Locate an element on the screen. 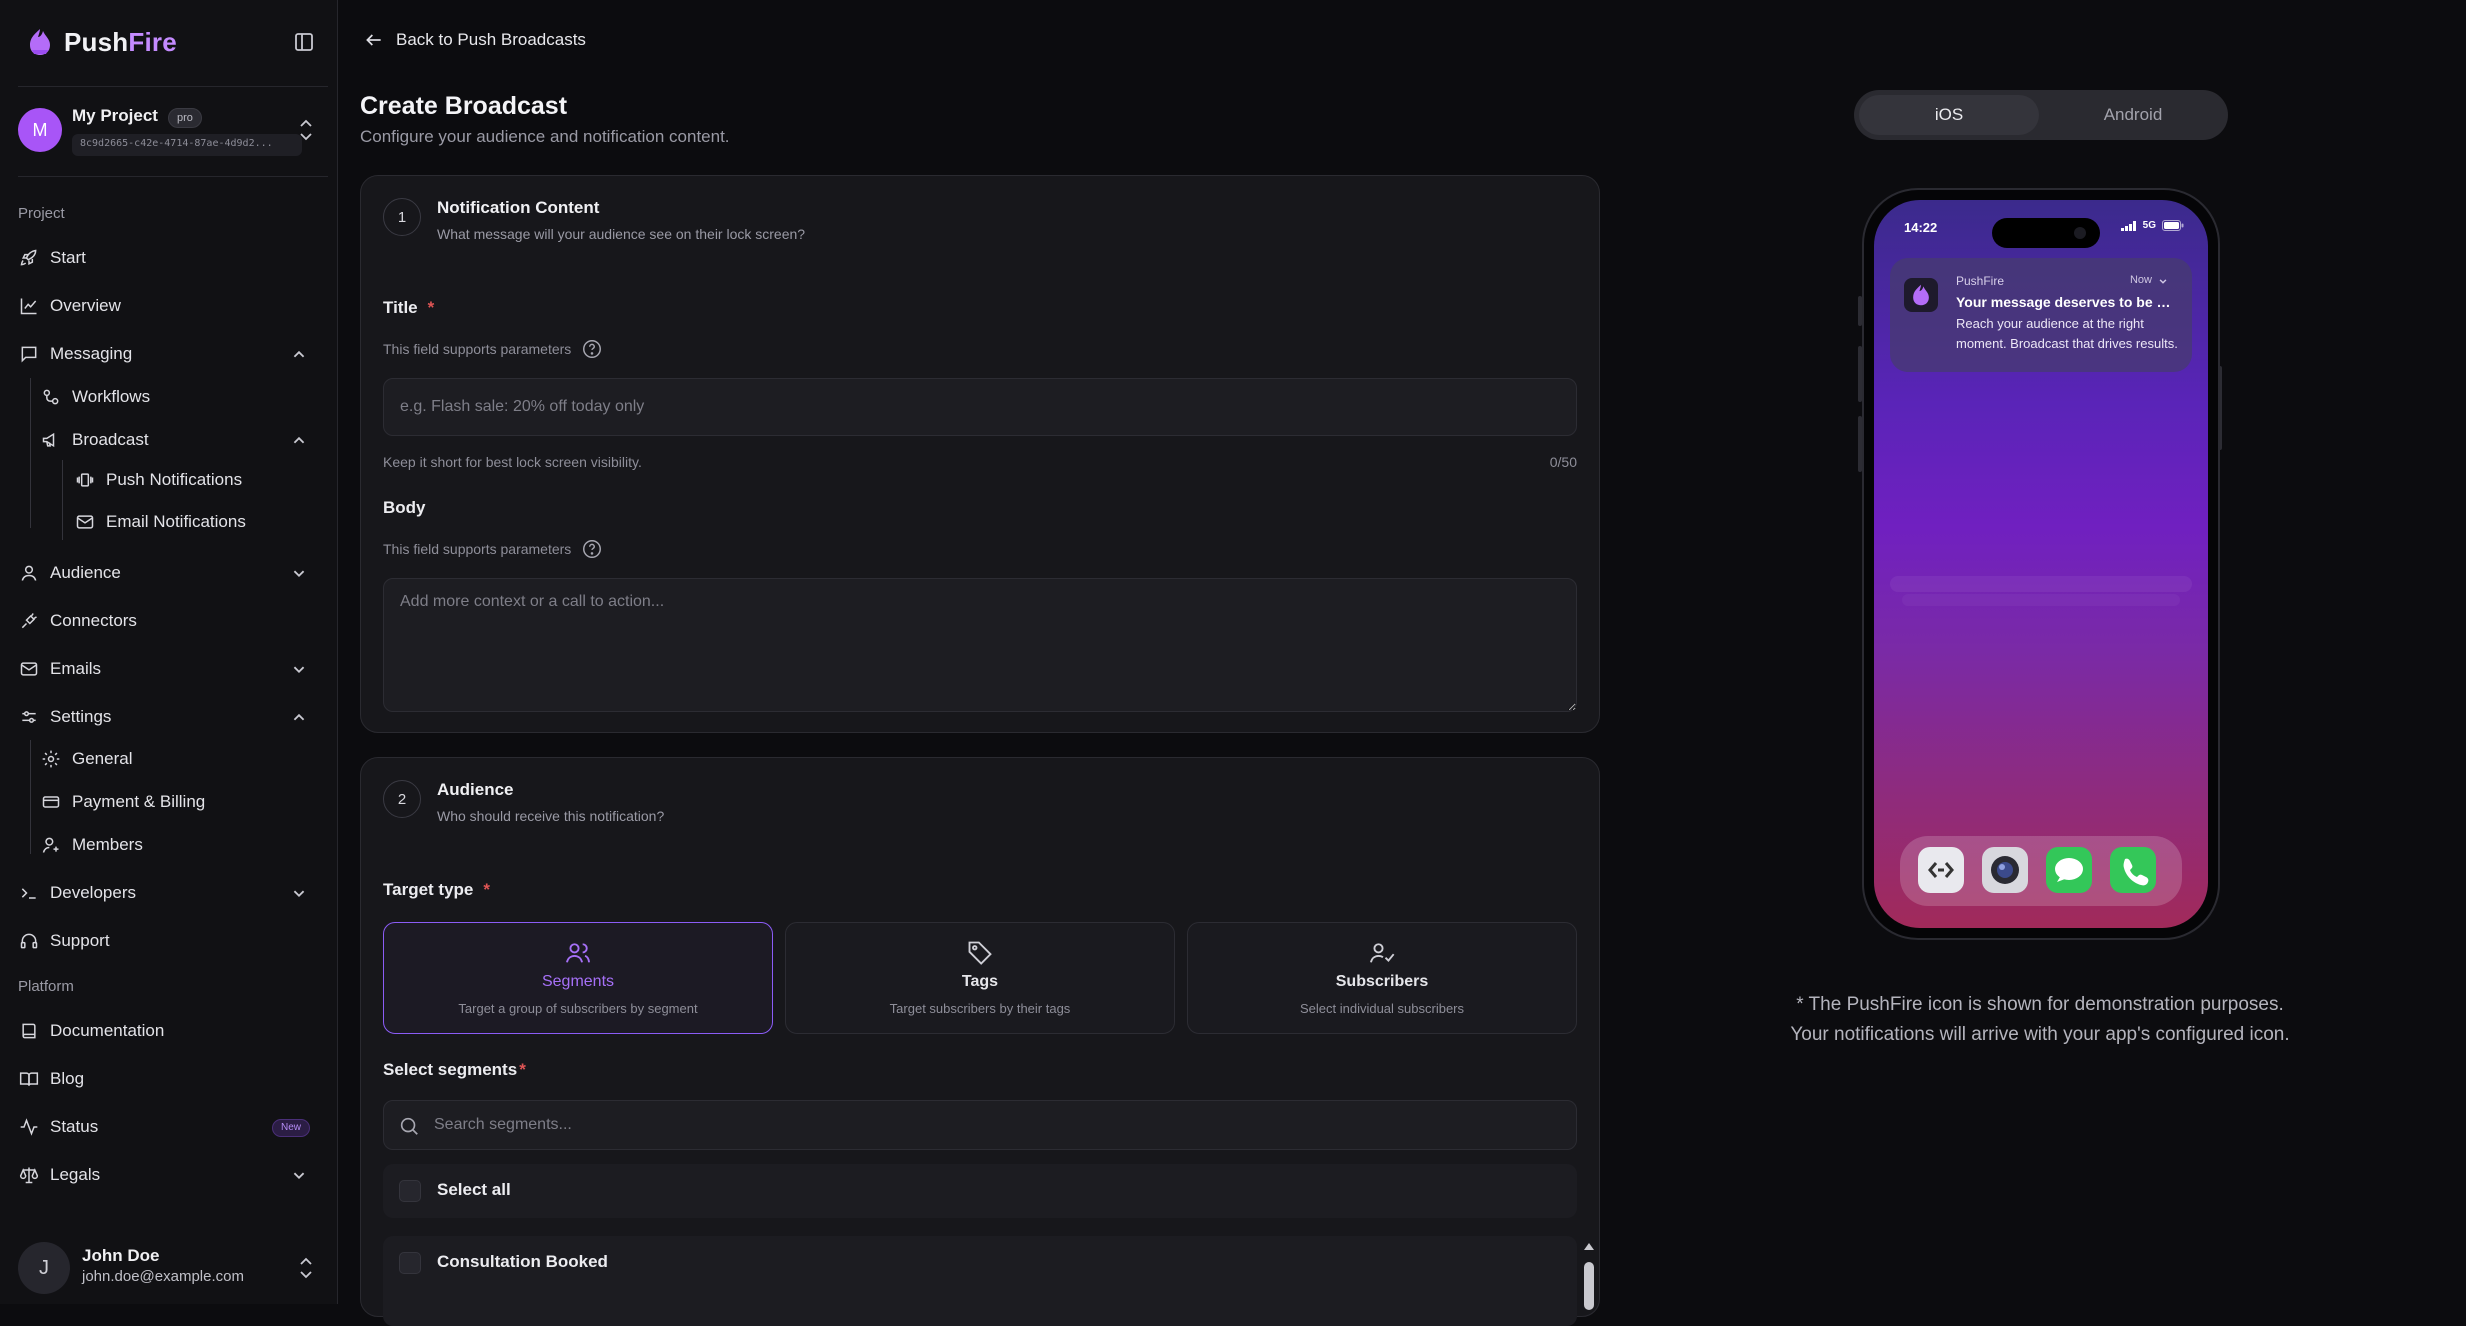 Image resolution: width=2466 pixels, height=1326 pixels. sidebar-item-blog: Blog is located at coordinates (171, 1079).